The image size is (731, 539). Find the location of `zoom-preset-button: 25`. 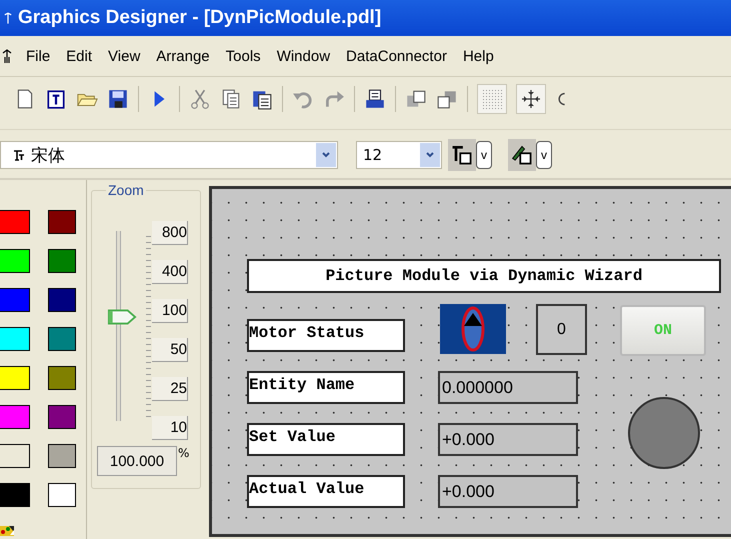

zoom-preset-button: 25 is located at coordinates (170, 389).